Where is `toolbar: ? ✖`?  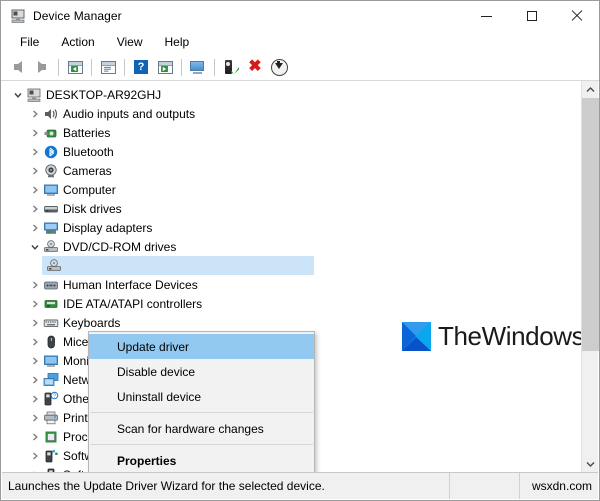
toolbar: ? ✖ is located at coordinates (300, 67).